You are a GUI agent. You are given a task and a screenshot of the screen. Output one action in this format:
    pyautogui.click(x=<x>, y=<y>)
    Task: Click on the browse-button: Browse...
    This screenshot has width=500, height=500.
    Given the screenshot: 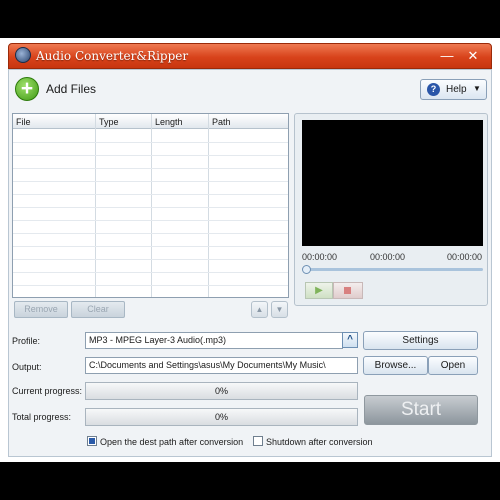 What is the action you would take?
    pyautogui.click(x=395, y=365)
    